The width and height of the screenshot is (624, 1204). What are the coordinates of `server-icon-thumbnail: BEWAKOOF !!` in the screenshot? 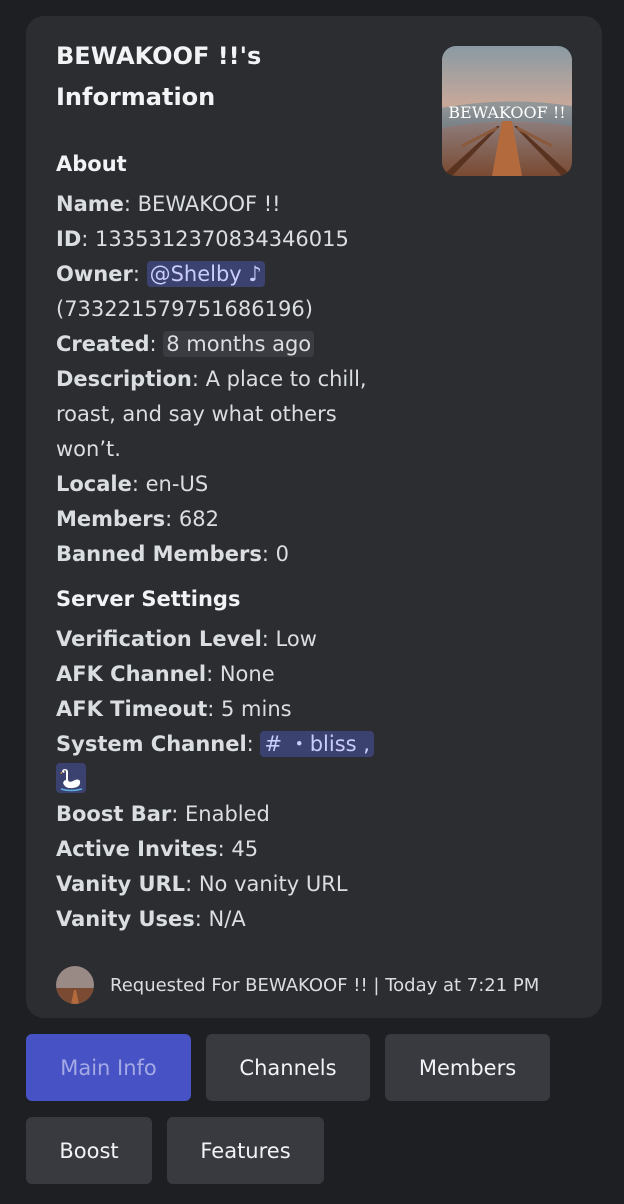 It's located at (507, 111).